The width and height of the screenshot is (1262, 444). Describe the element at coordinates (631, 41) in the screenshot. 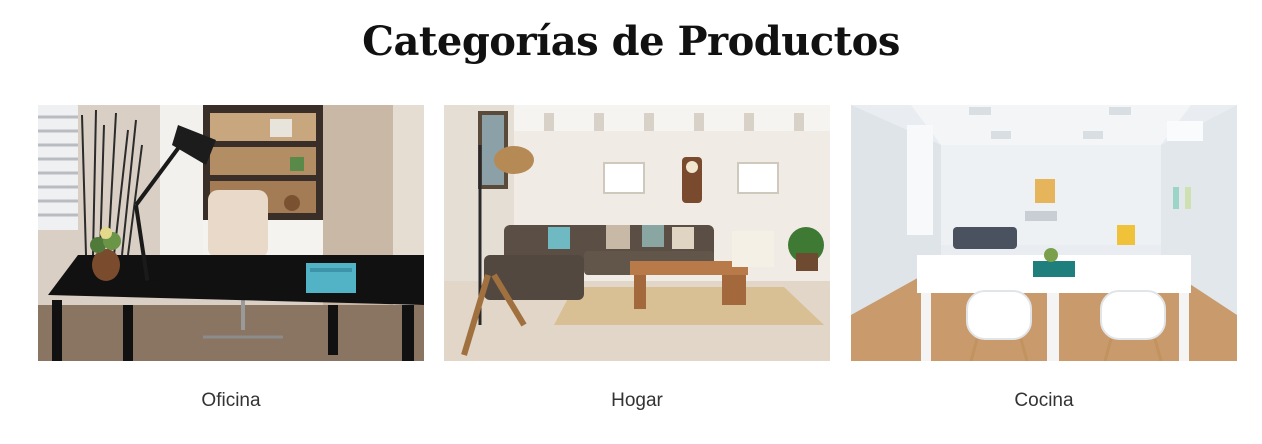

I see `section-title: Categorías de Productos` at that location.